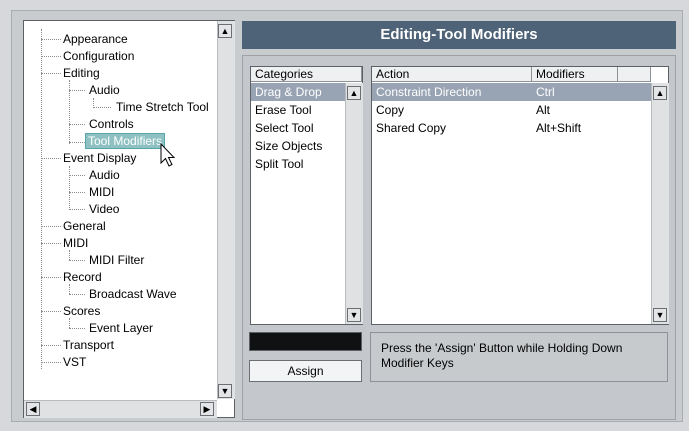 This screenshot has width=689, height=431. I want to click on tree-item-configuration: Configuration, so click(98, 56).